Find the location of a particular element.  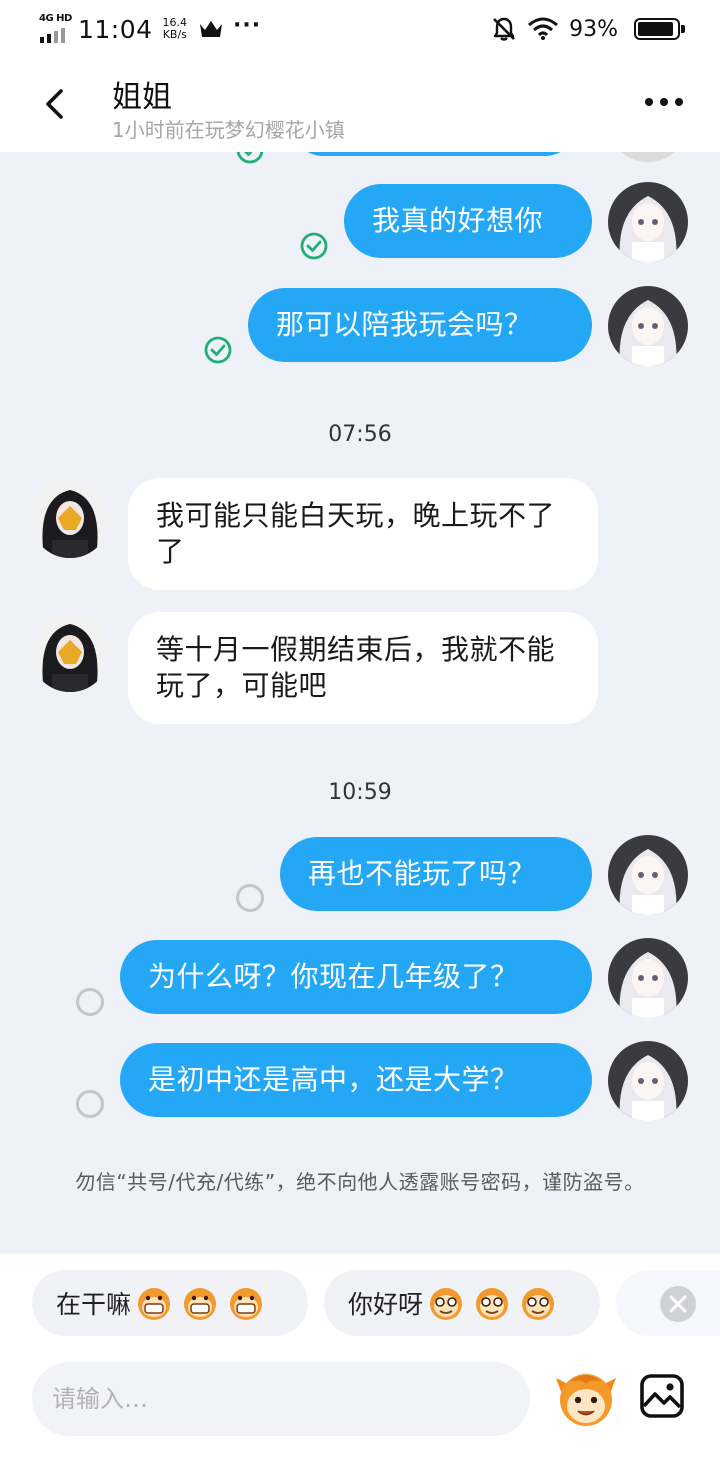

quick-reply-label: 你好呀 is located at coordinates (386, 1304).